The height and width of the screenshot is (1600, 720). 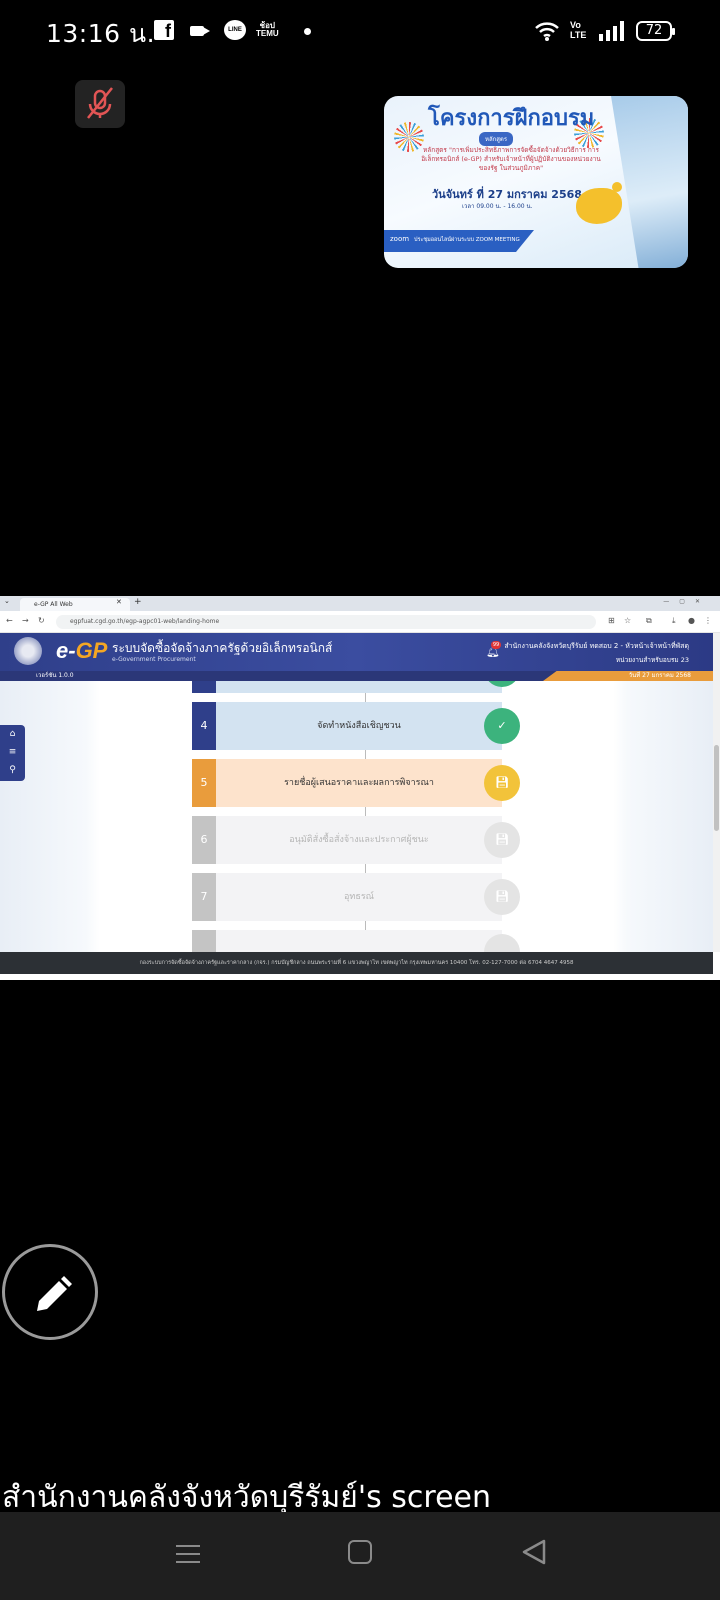 What do you see at coordinates (267, 29) in the screenshot?
I see `temu-icon: ช้อป TEMU` at bounding box center [267, 29].